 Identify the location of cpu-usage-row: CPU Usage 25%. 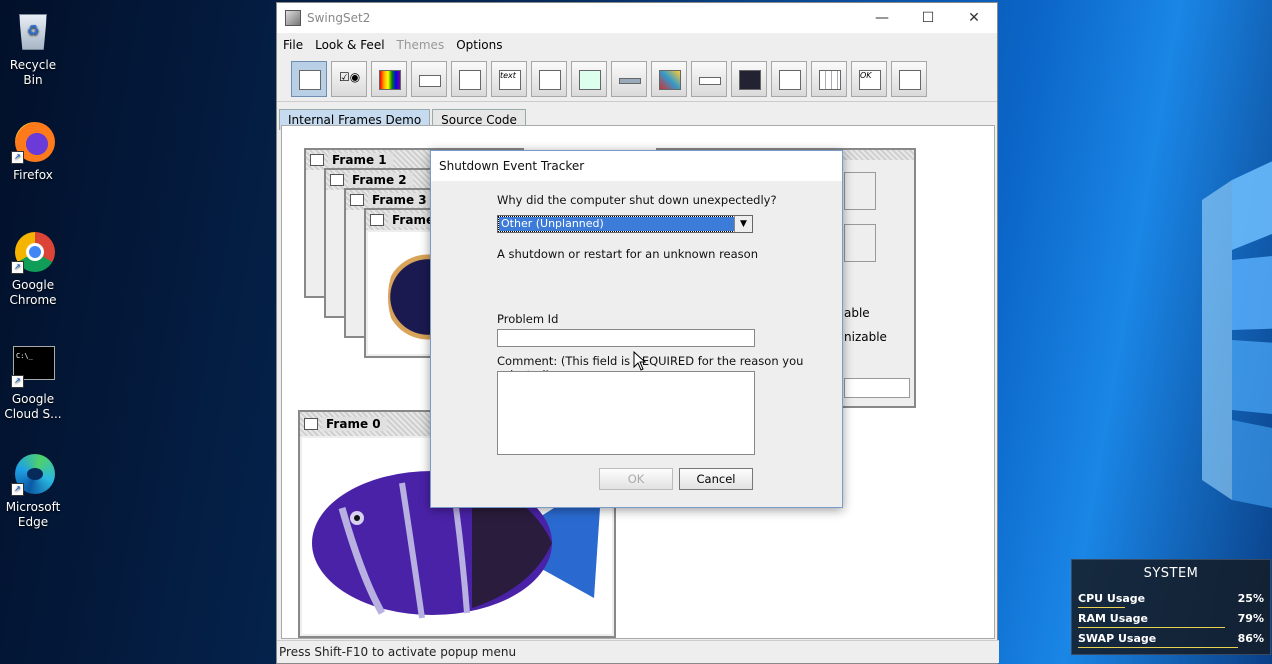
(1171, 601).